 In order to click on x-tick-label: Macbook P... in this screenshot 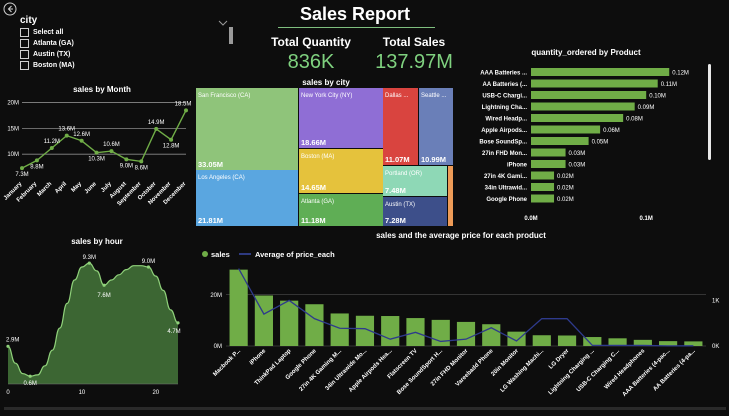, I will do `click(227, 363)`.